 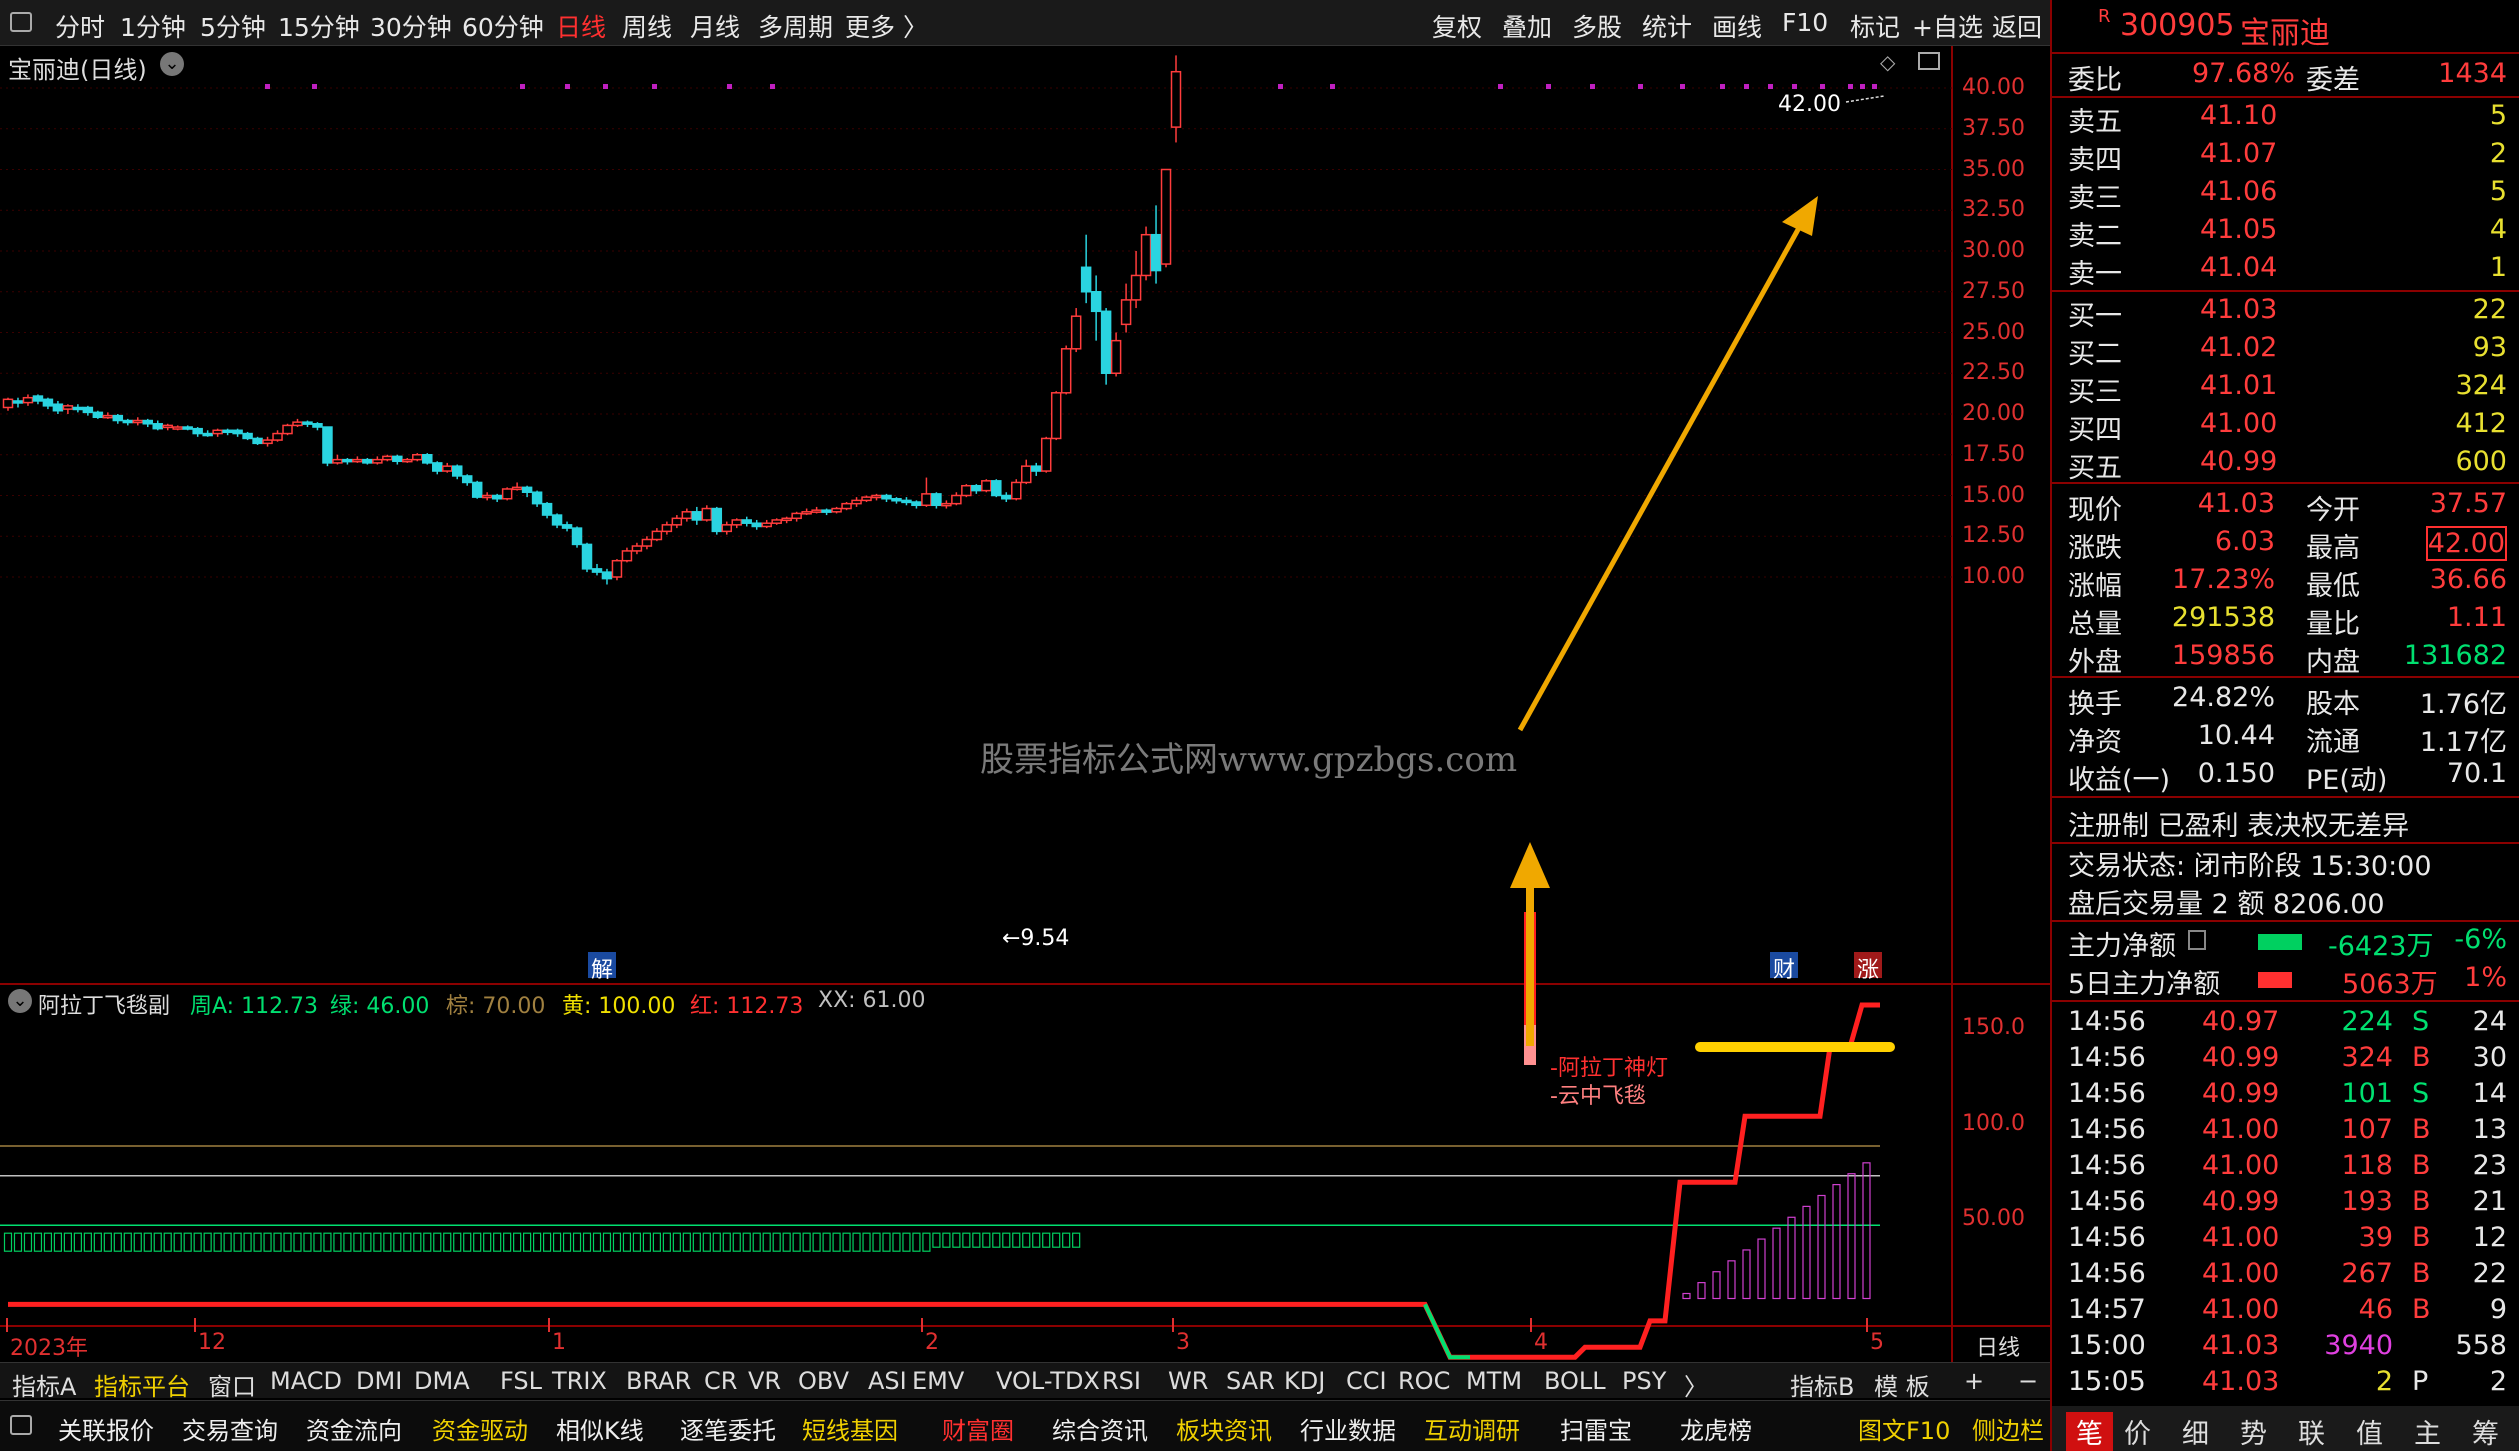 What do you see at coordinates (2285, 157) in the screenshot?
I see `ask-row: 卖四 41.07 2` at bounding box center [2285, 157].